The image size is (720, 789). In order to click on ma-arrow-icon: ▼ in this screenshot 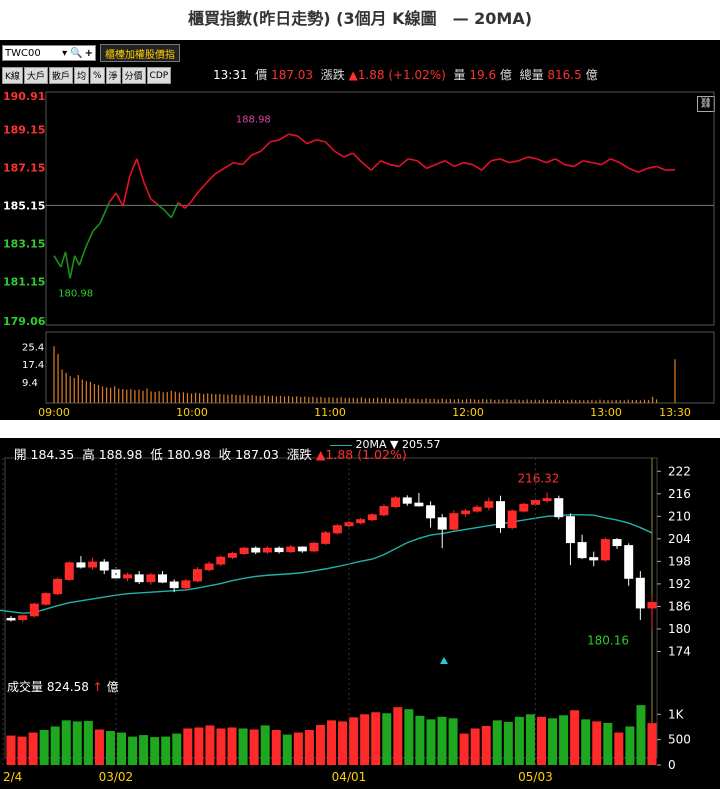, I will do `click(394, 444)`.